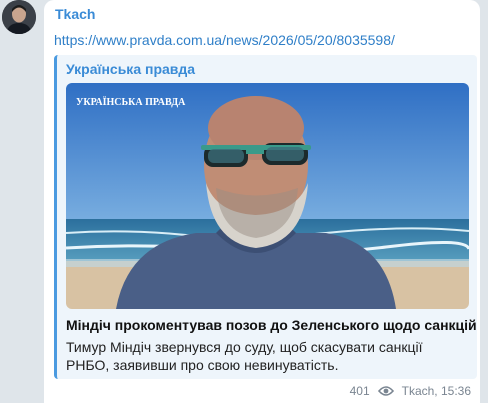 Image resolution: width=488 pixels, height=403 pixels. I want to click on avatar, so click(19, 17).